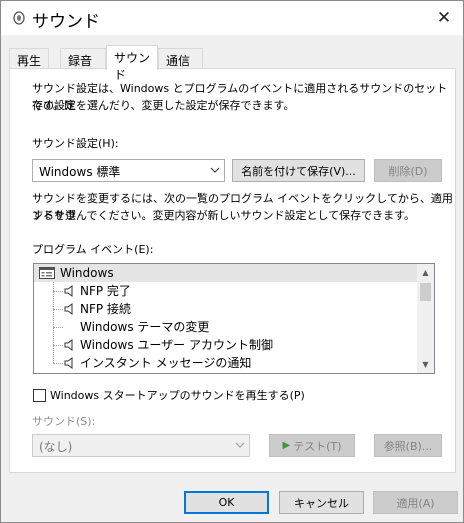  What do you see at coordinates (141, 445) in the screenshot?
I see `sound-select: (なし)` at bounding box center [141, 445].